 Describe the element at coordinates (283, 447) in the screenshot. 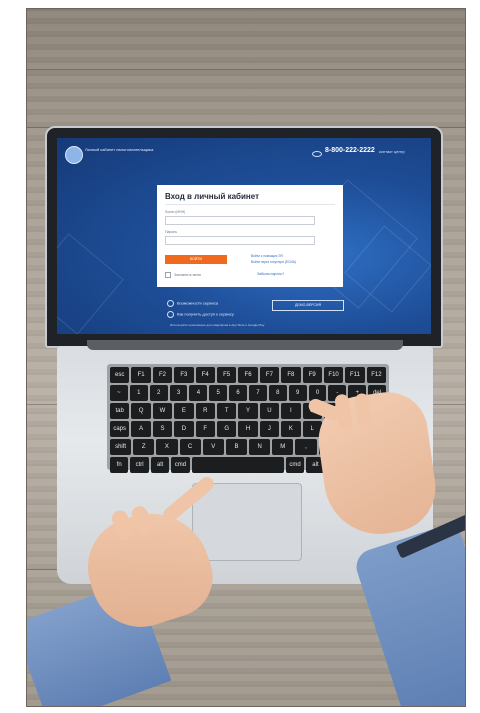

I see `keyboard-key: M` at that location.